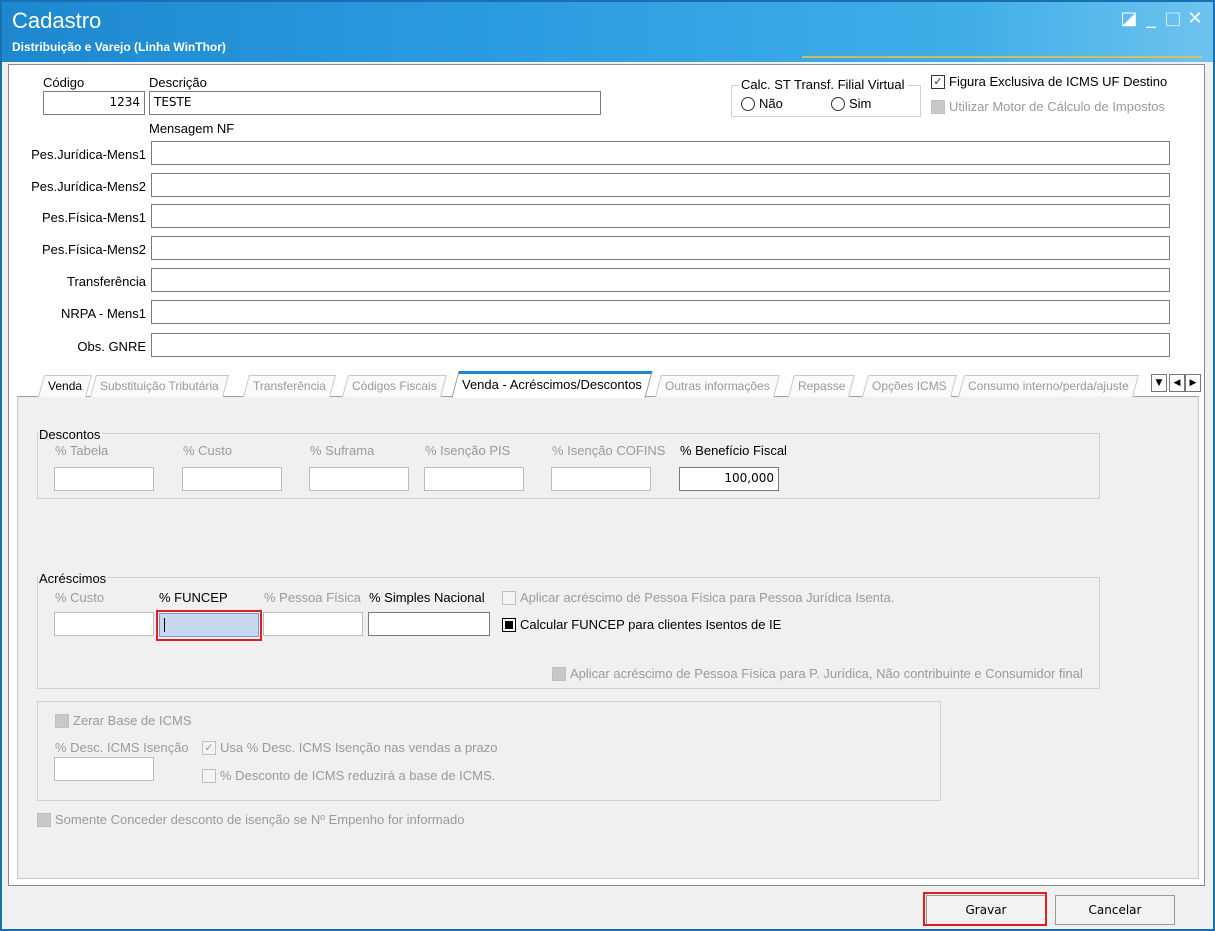 The width and height of the screenshot is (1215, 931). Describe the element at coordinates (82, 450) in the screenshot. I see `desc-tabela-label: % Tabela` at that location.